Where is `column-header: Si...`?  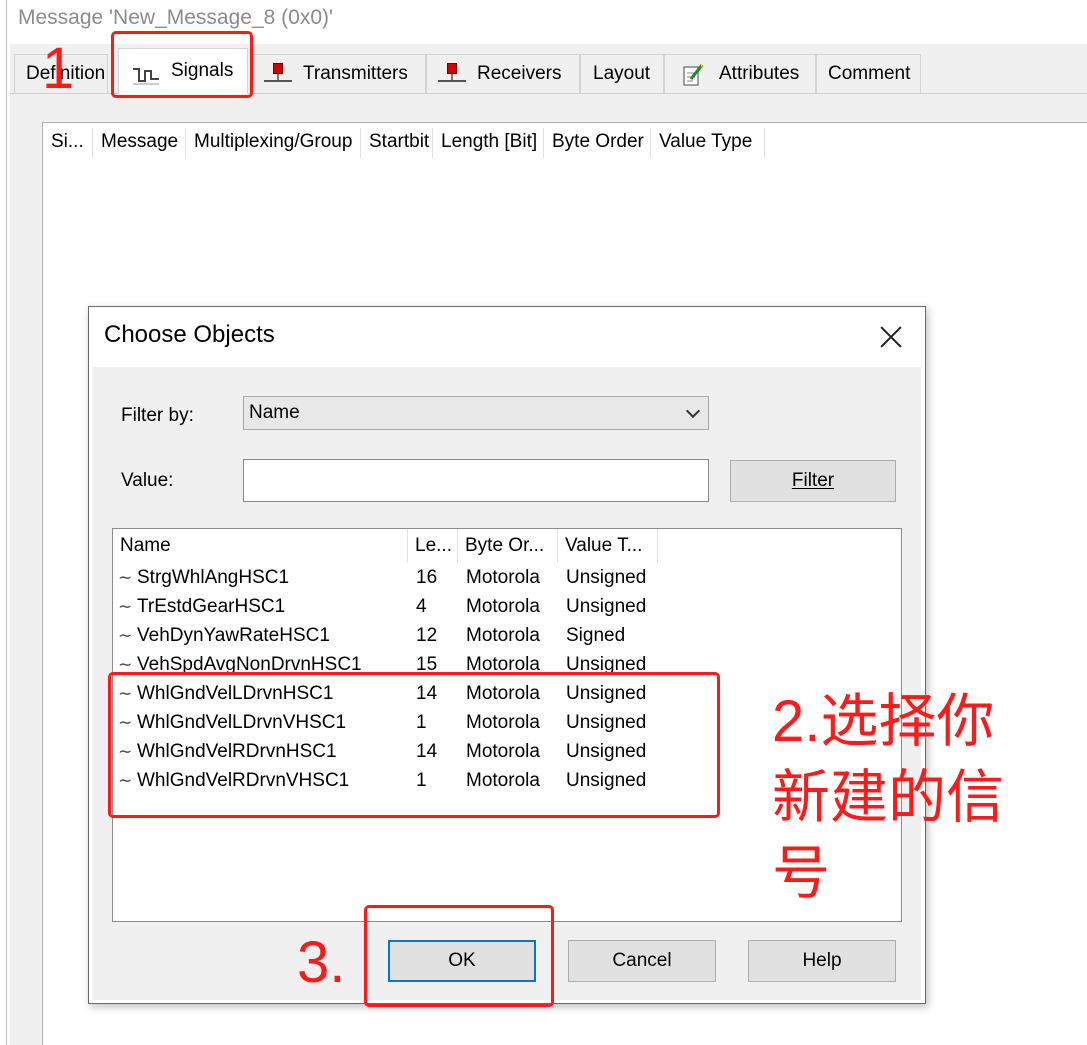
column-header: Si... is located at coordinates (68, 143).